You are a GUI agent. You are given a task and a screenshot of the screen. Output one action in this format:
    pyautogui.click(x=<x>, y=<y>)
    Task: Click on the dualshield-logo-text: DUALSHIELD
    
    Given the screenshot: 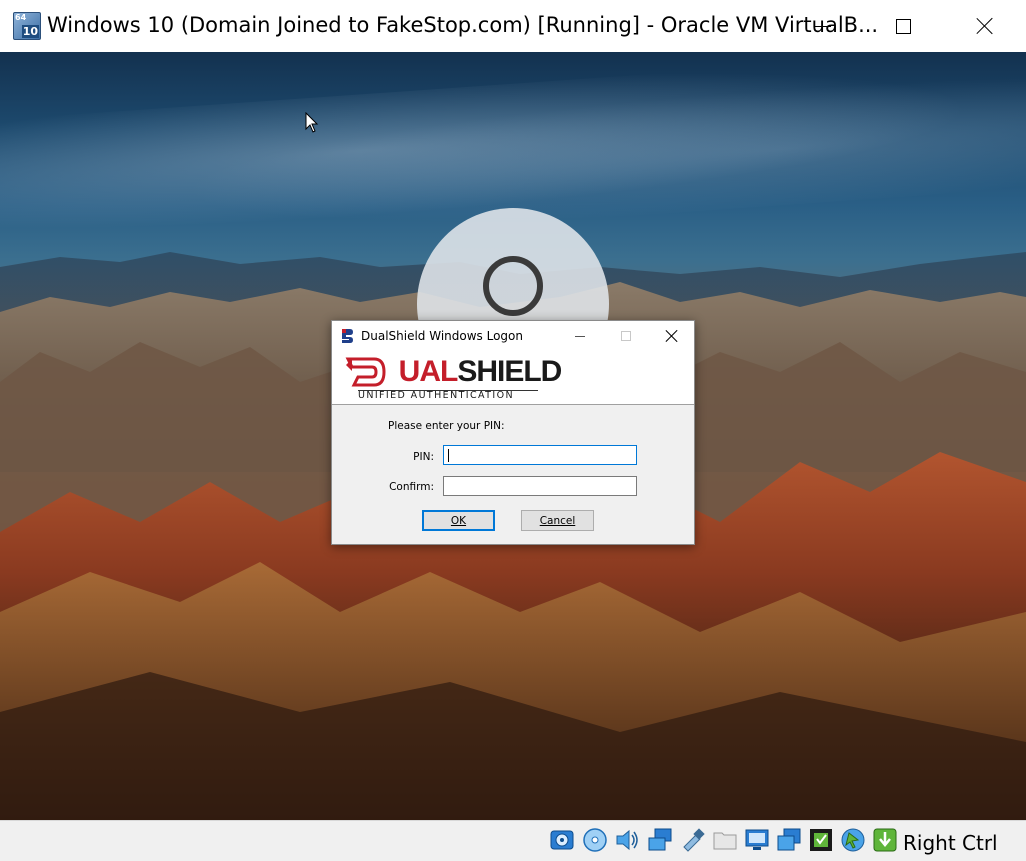 What is the action you would take?
    pyautogui.click(x=470, y=372)
    